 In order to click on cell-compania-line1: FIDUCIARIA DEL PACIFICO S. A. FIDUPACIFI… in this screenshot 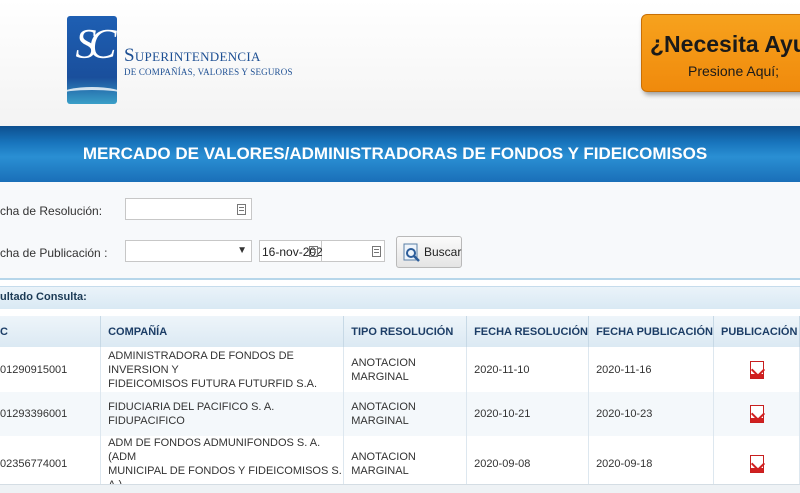, I will do `click(191, 414)`.